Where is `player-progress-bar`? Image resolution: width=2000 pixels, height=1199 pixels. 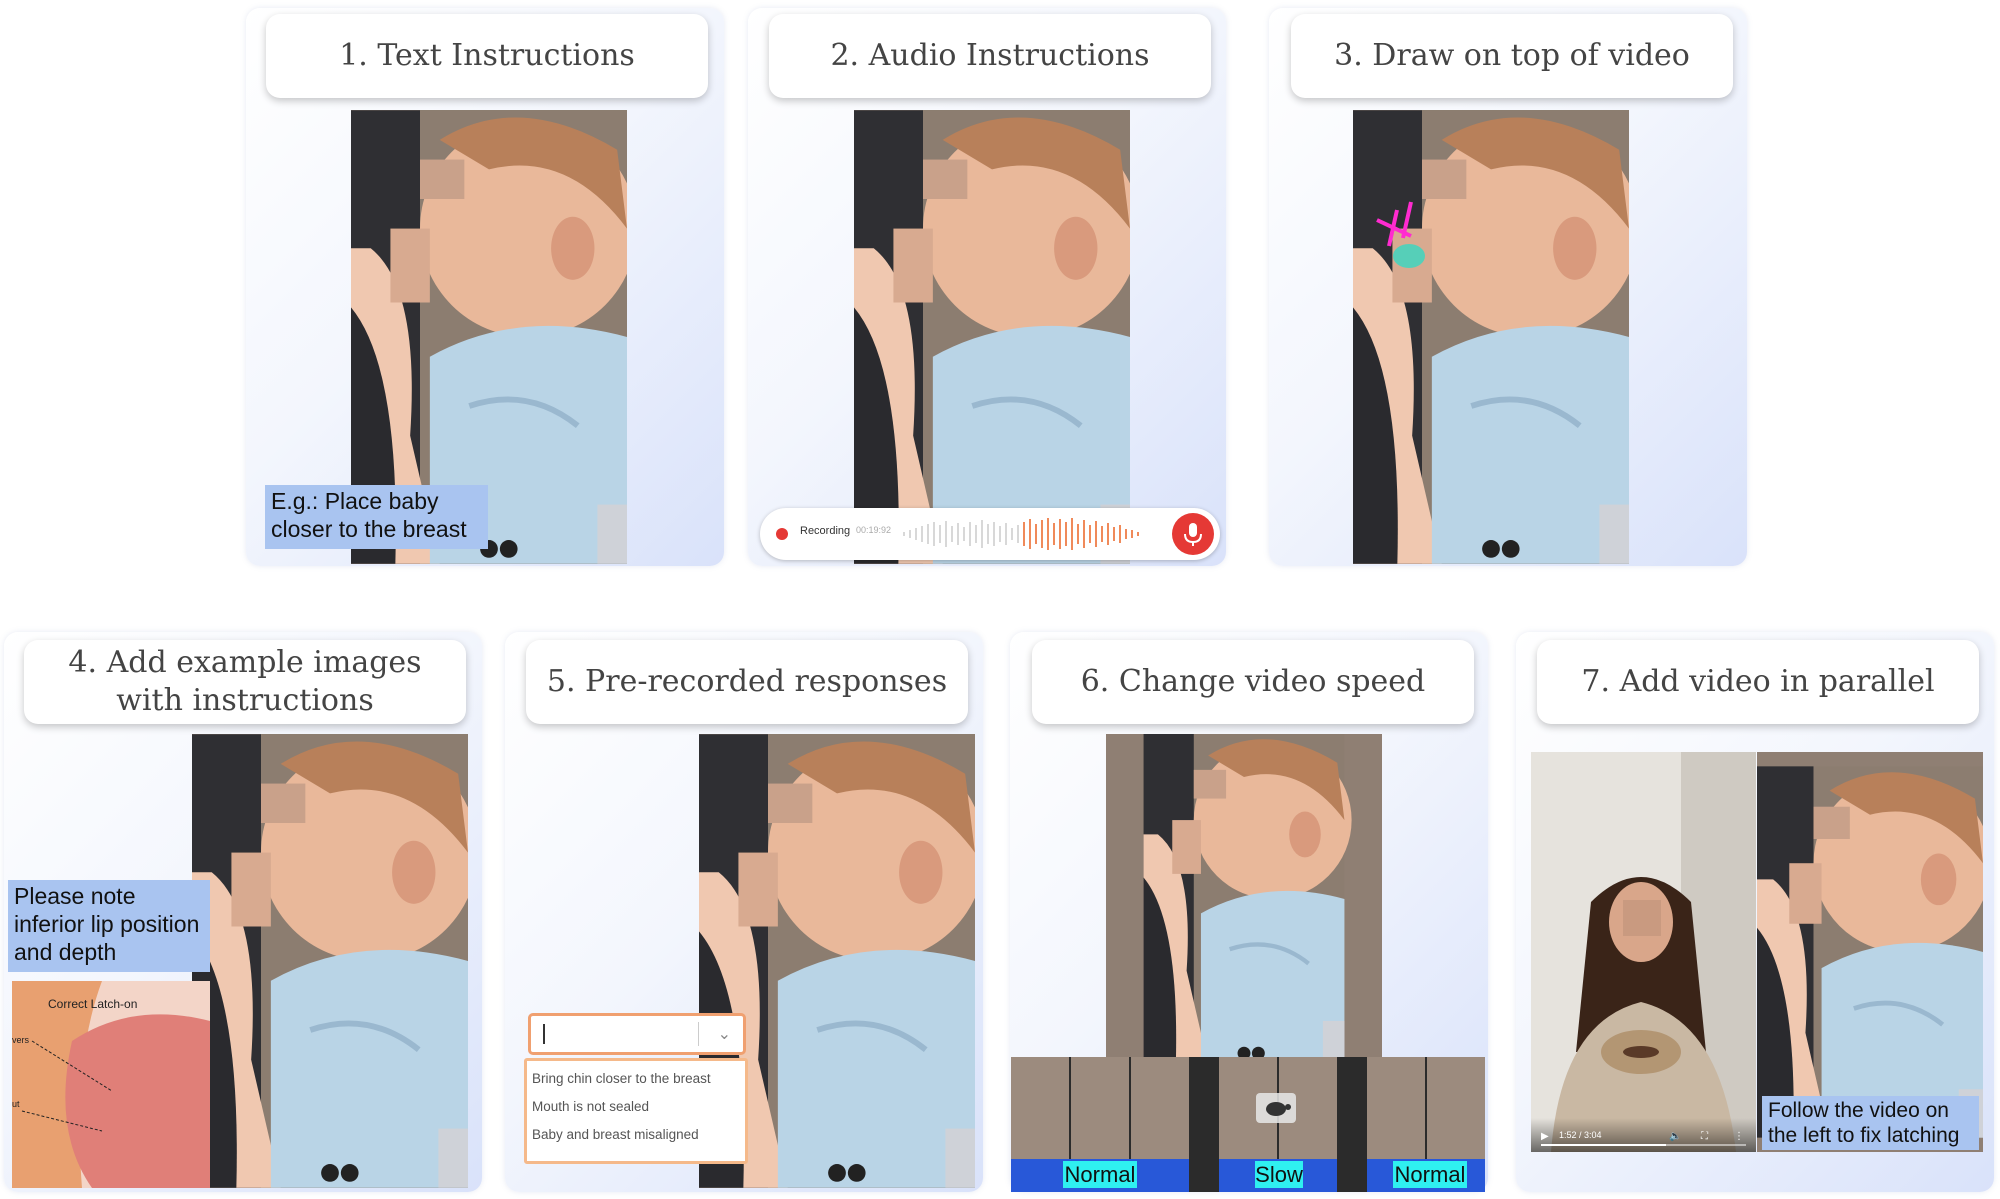 player-progress-bar is located at coordinates (1643, 1145).